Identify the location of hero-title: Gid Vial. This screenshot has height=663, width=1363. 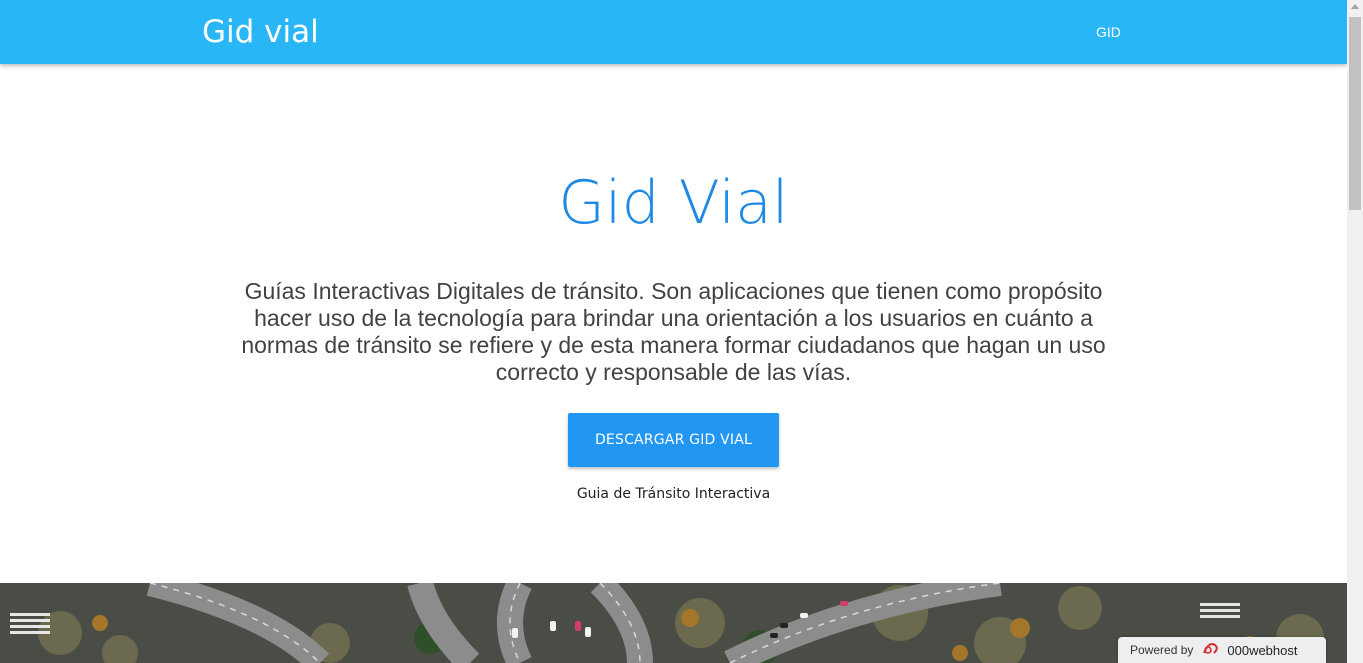
(673, 203).